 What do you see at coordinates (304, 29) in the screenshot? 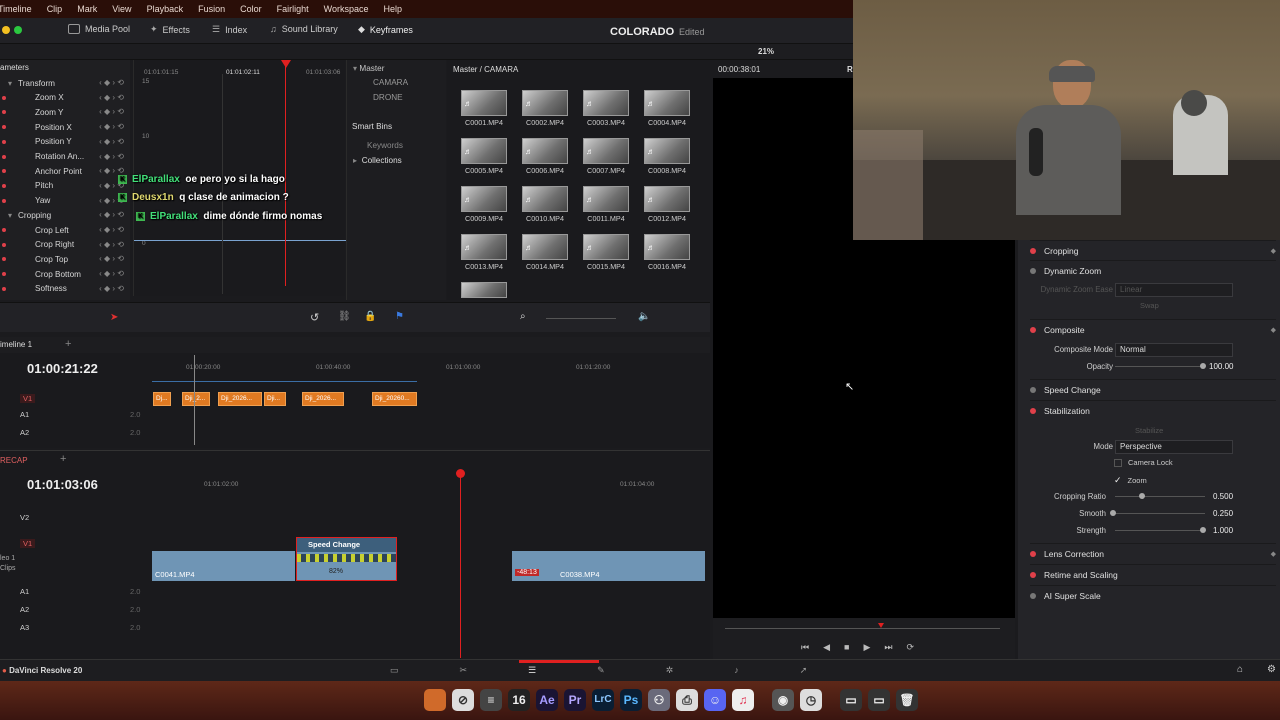
I see `sound-library-button: ♫ Sound Library` at bounding box center [304, 29].